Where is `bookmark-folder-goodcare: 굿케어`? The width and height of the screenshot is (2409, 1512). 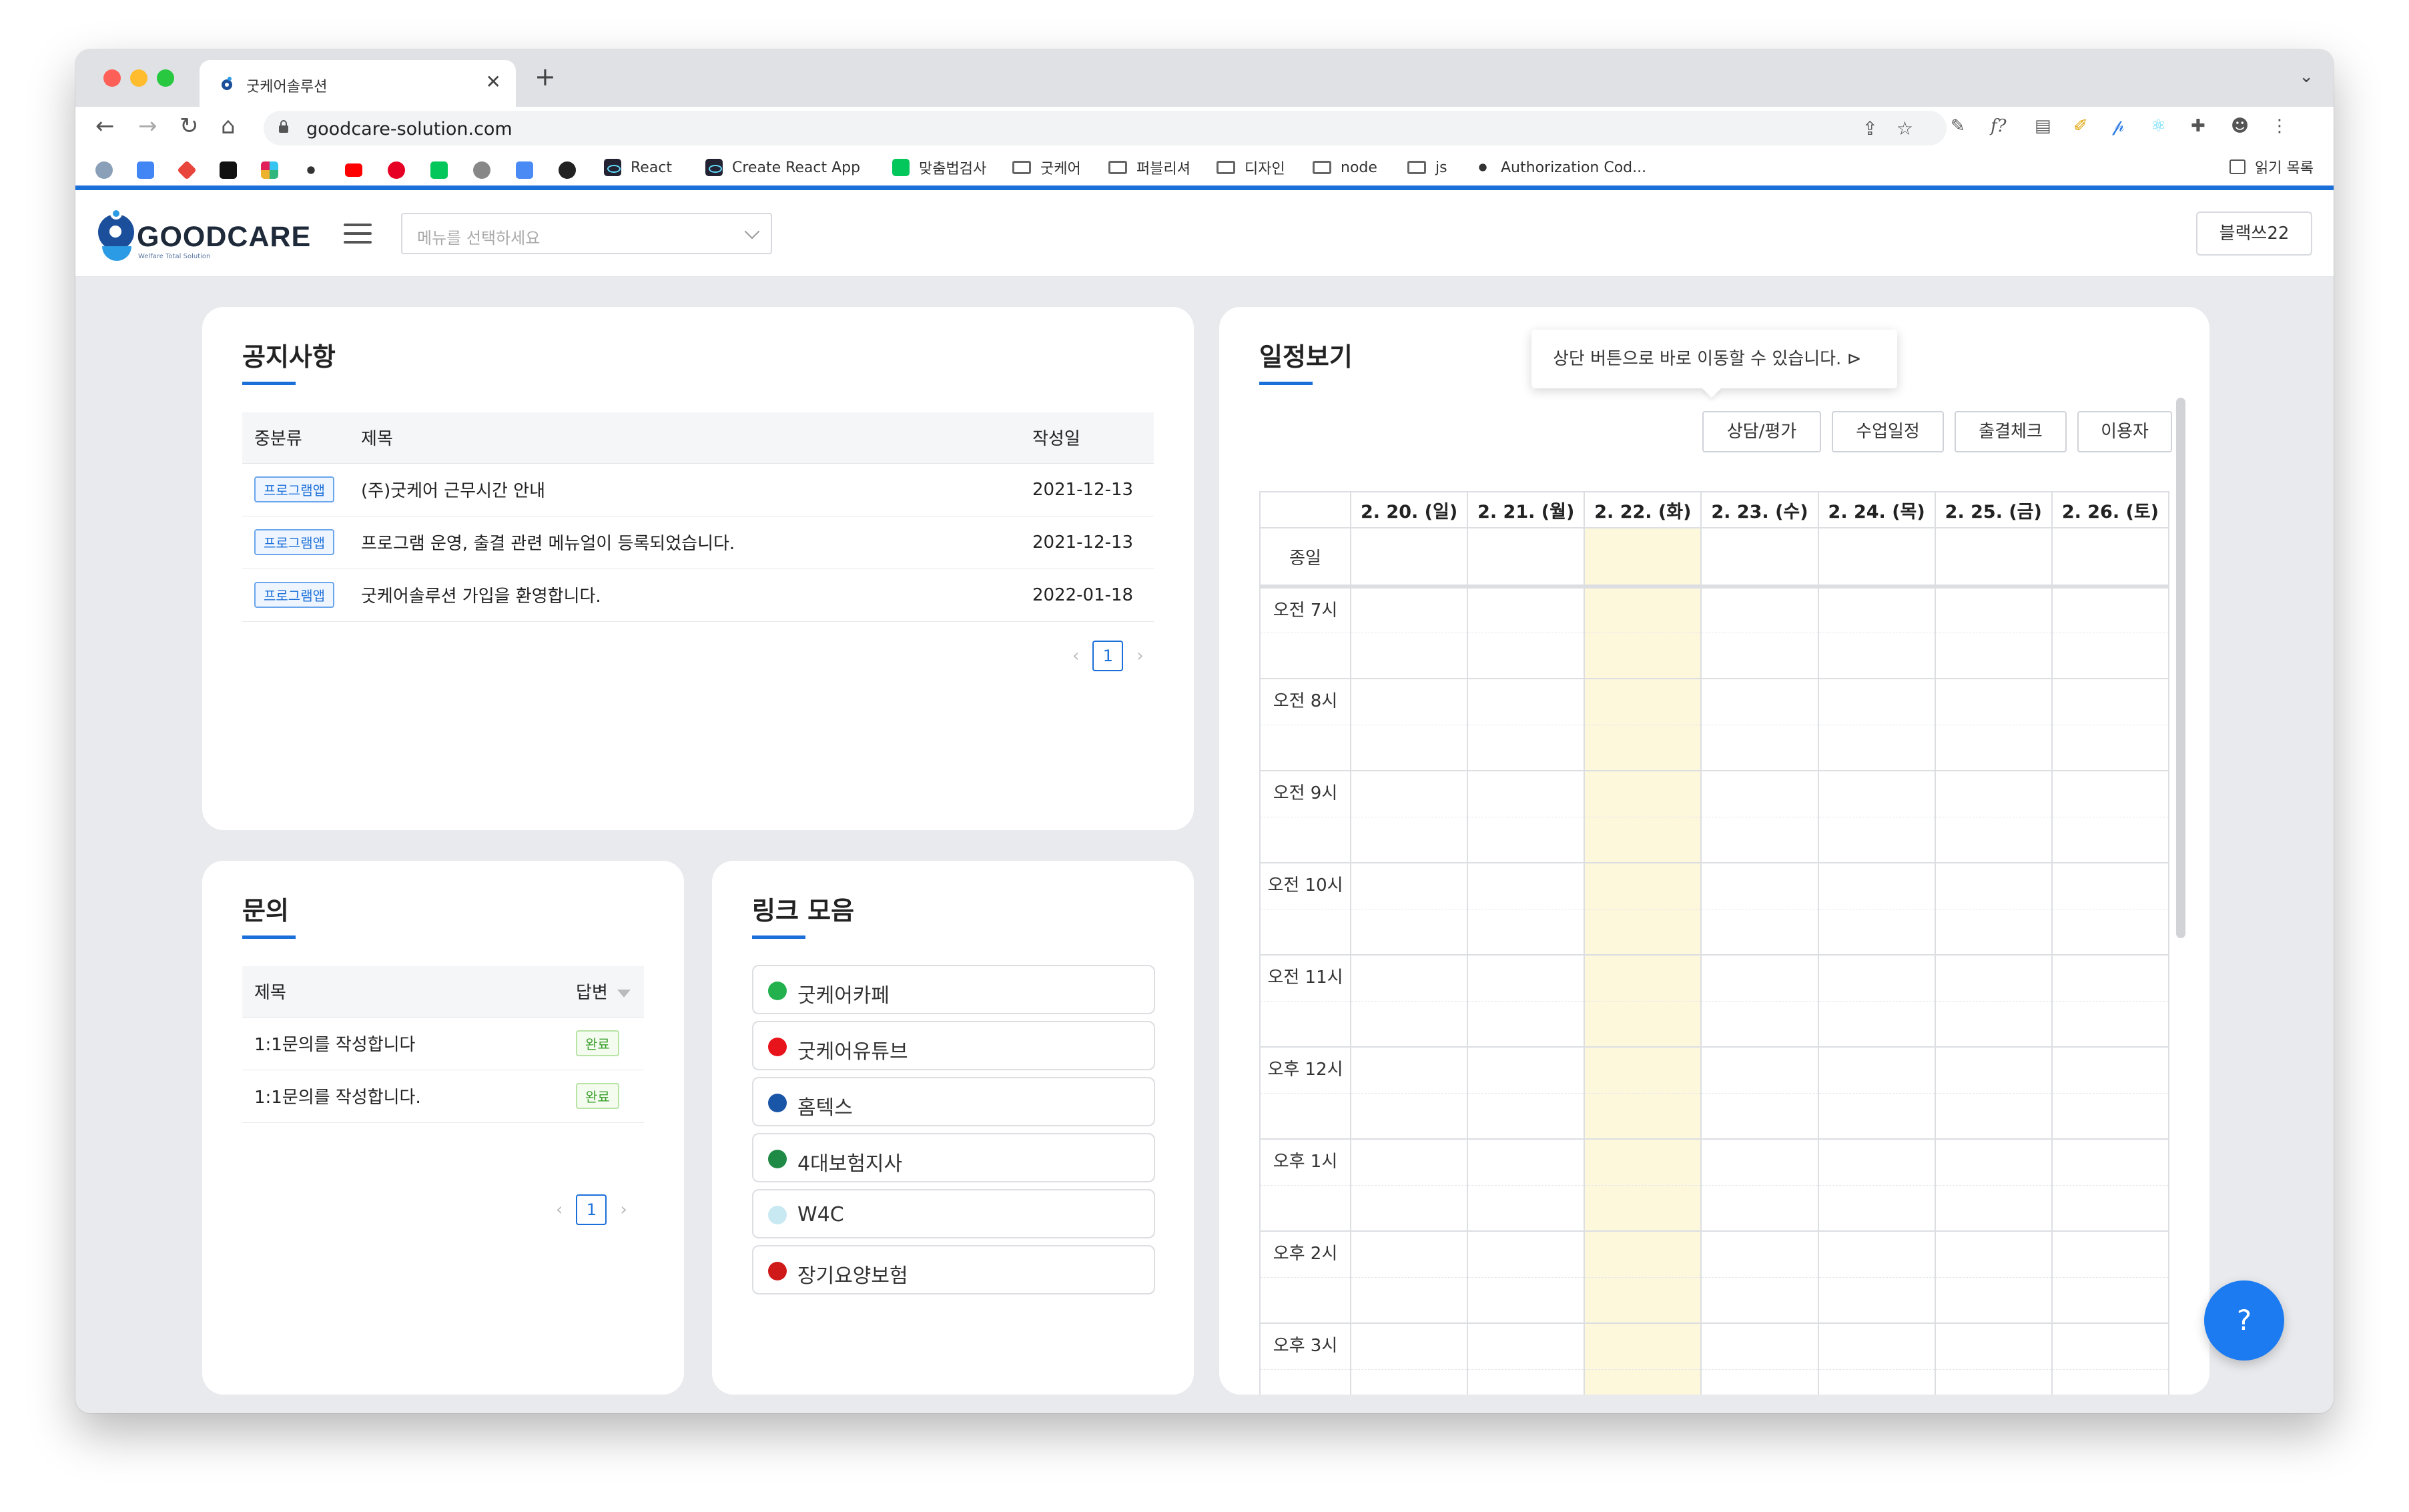 bookmark-folder-goodcare: 굿케어 is located at coordinates (1046, 167).